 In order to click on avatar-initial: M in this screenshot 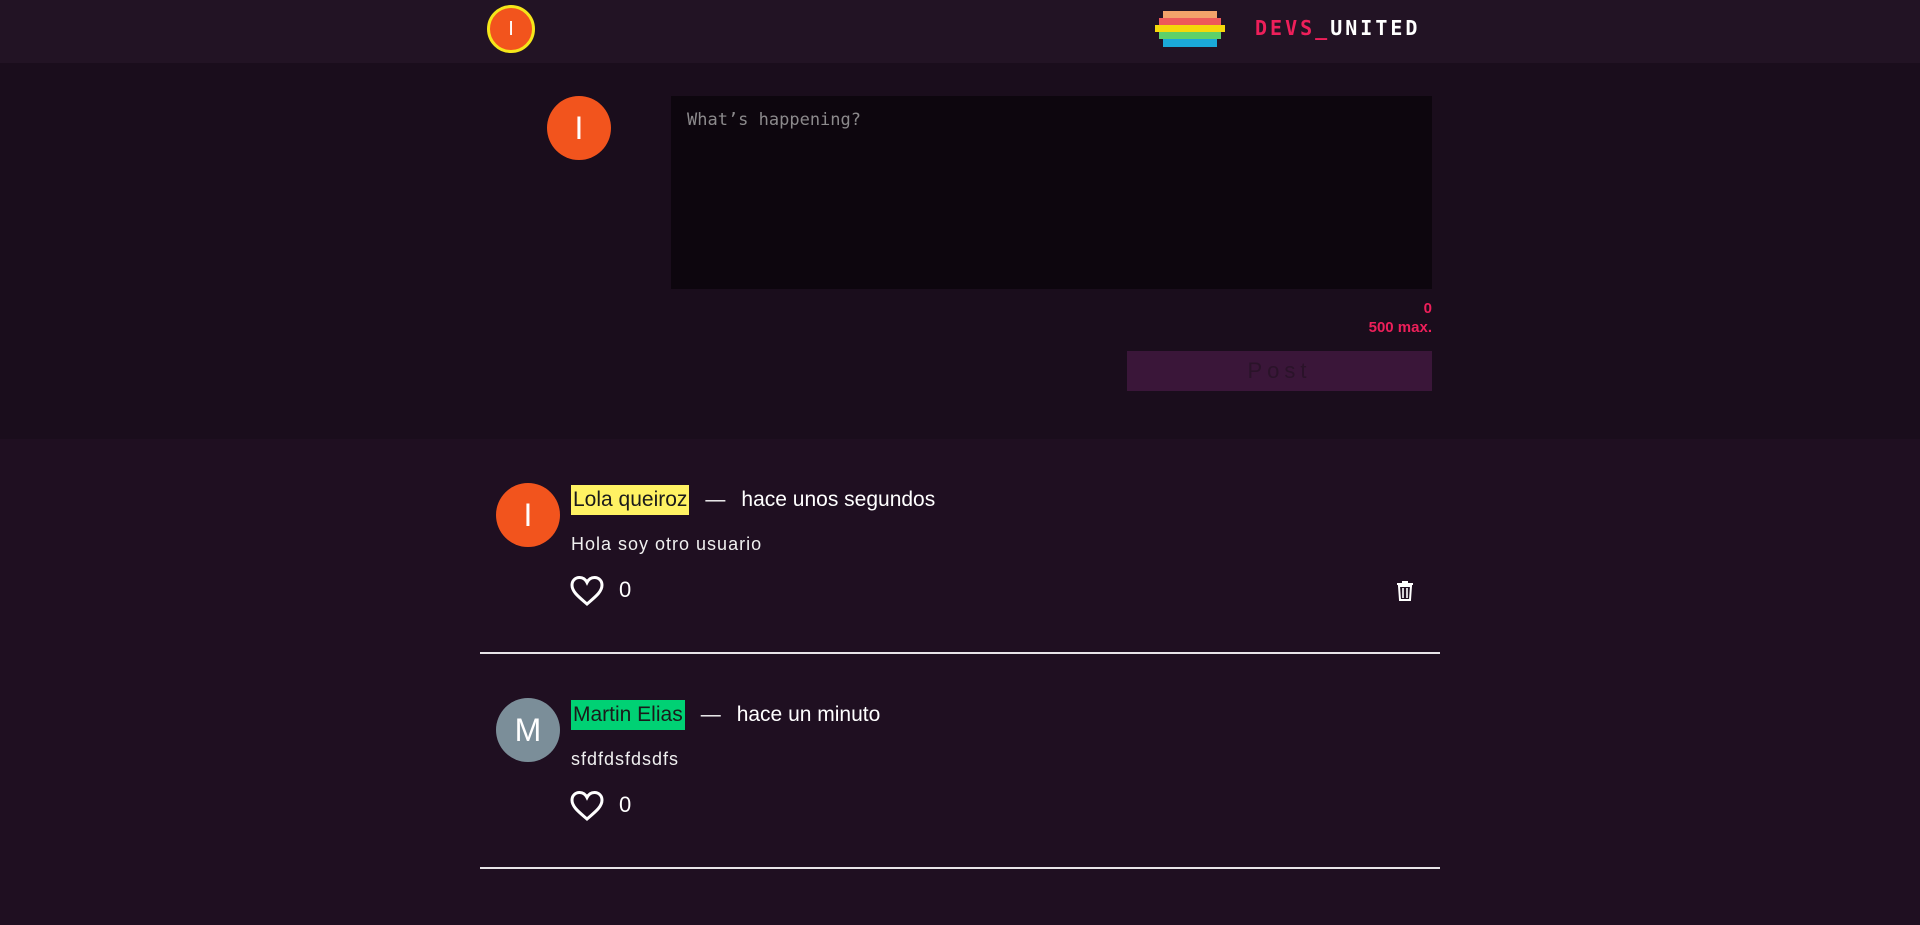, I will do `click(528, 729)`.